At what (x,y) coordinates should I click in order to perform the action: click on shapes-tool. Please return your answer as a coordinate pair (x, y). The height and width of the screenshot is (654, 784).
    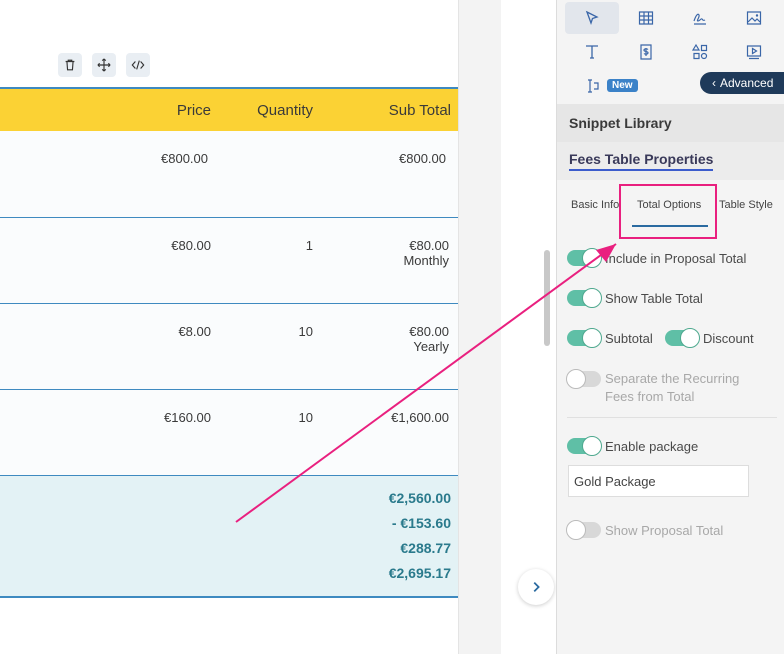
    Looking at the image, I should click on (700, 52).